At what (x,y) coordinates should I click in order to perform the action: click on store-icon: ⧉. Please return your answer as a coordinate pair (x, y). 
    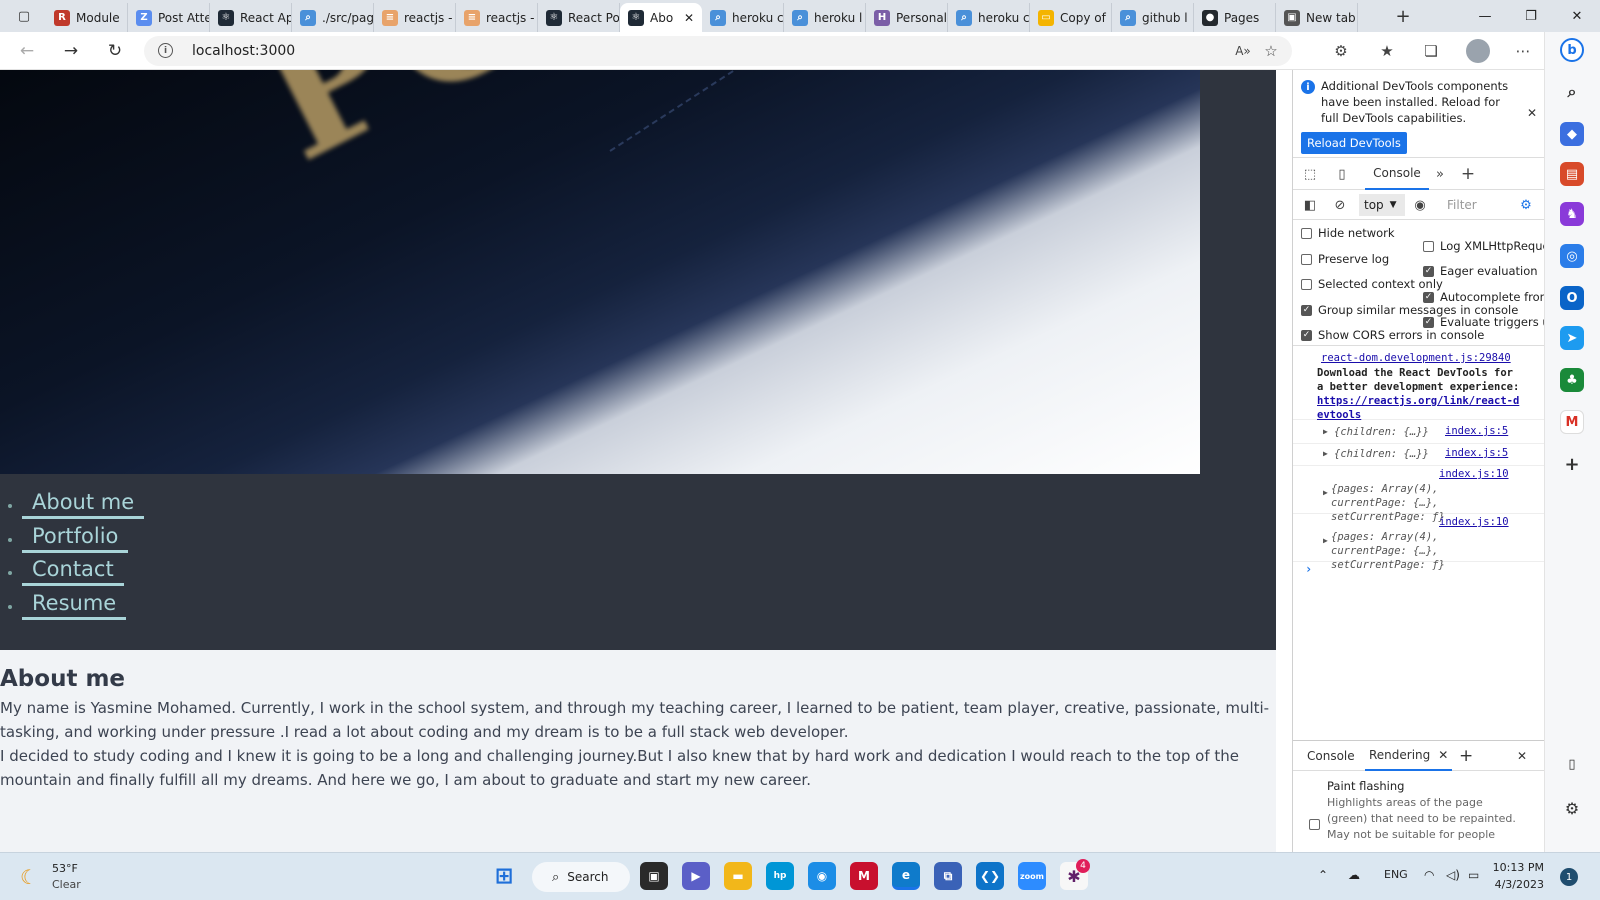
    Looking at the image, I should click on (948, 876).